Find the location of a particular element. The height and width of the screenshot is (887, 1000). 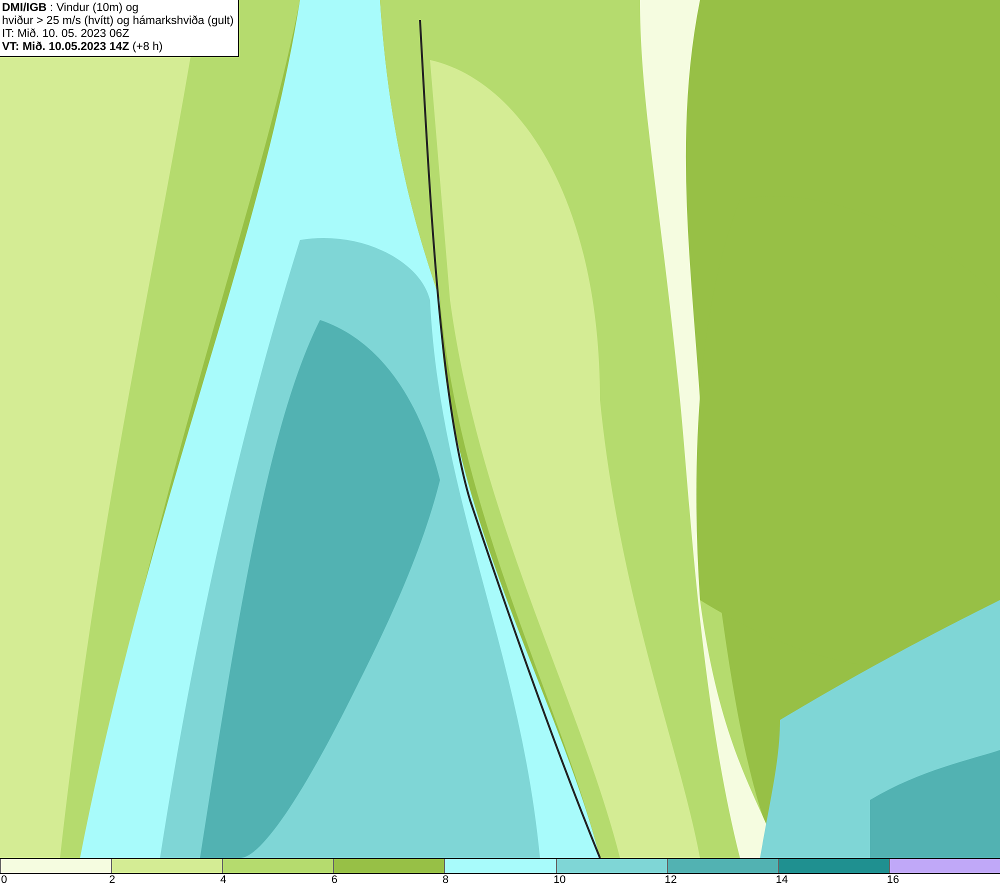

caption-line: IT: Mið. 10. 05. 2023 06Z is located at coordinates (66, 34).